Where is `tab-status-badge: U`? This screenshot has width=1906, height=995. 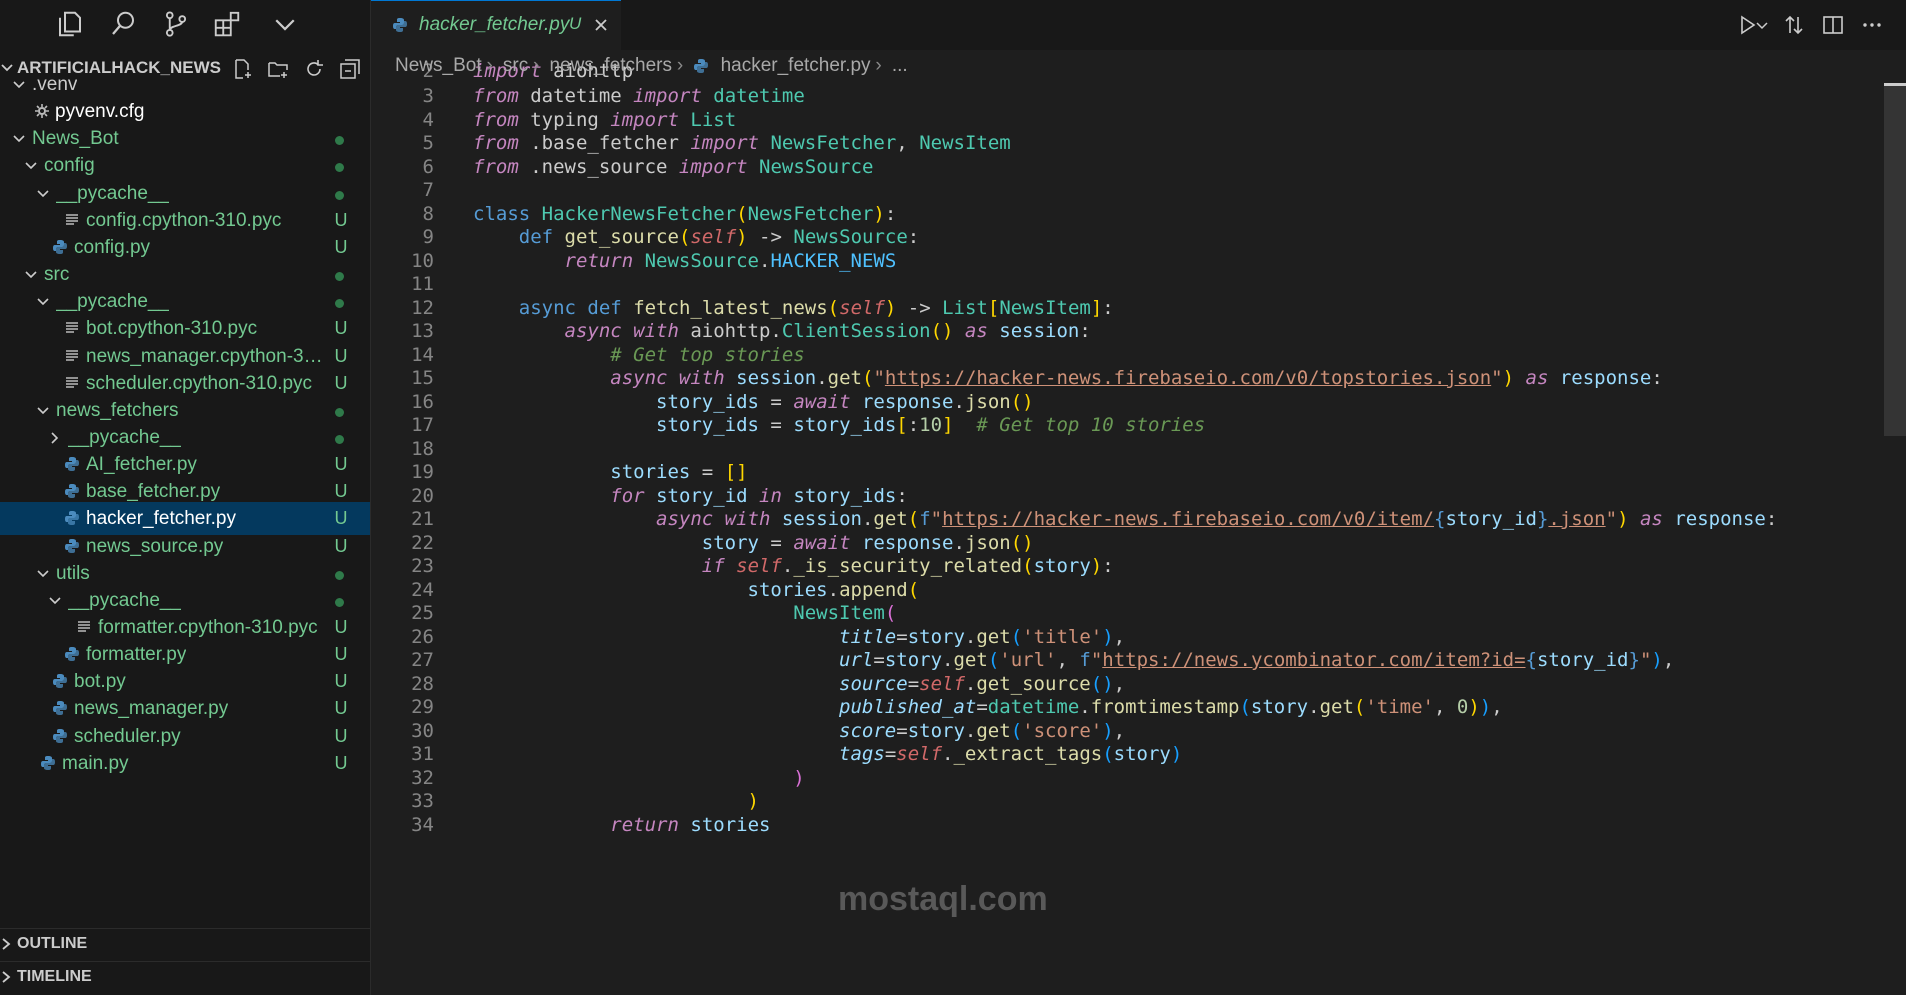 tab-status-badge: U is located at coordinates (575, 23).